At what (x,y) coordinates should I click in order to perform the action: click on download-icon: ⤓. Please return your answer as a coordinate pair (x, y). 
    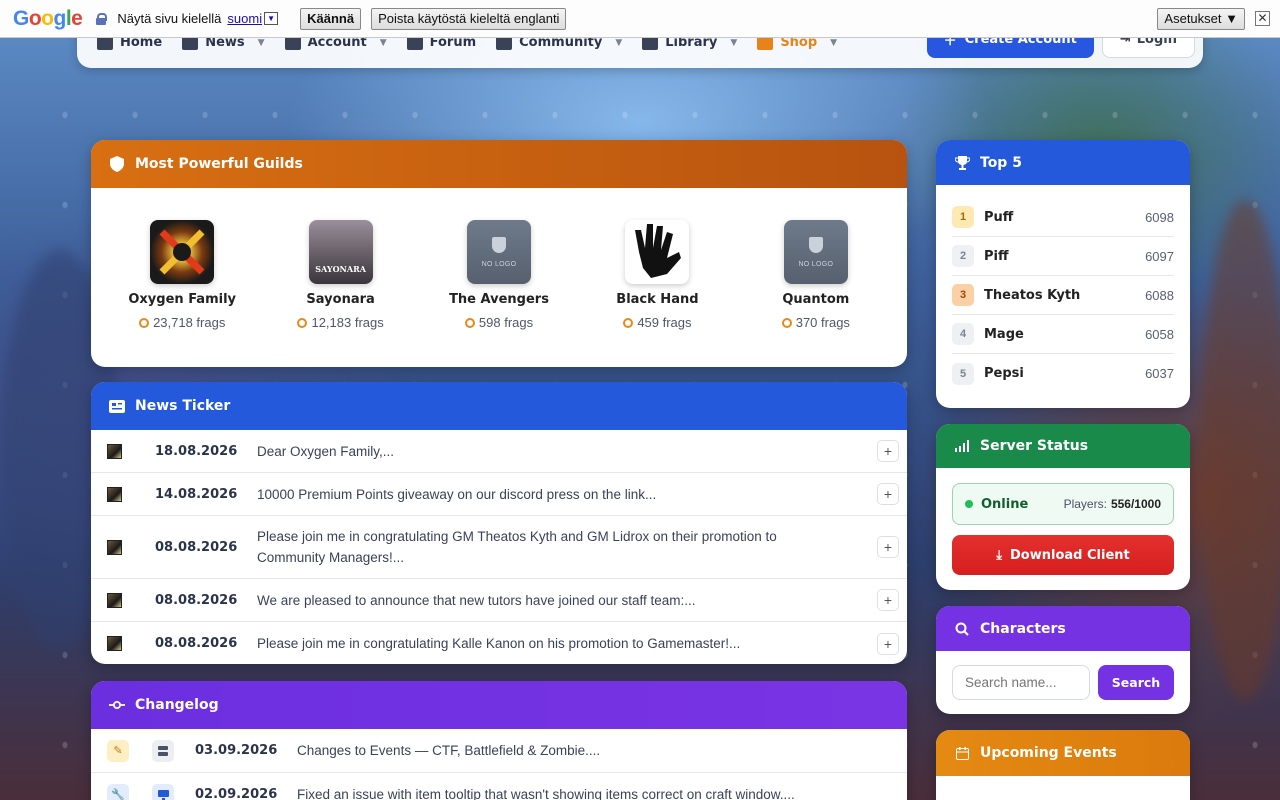
    Looking at the image, I should click on (999, 555).